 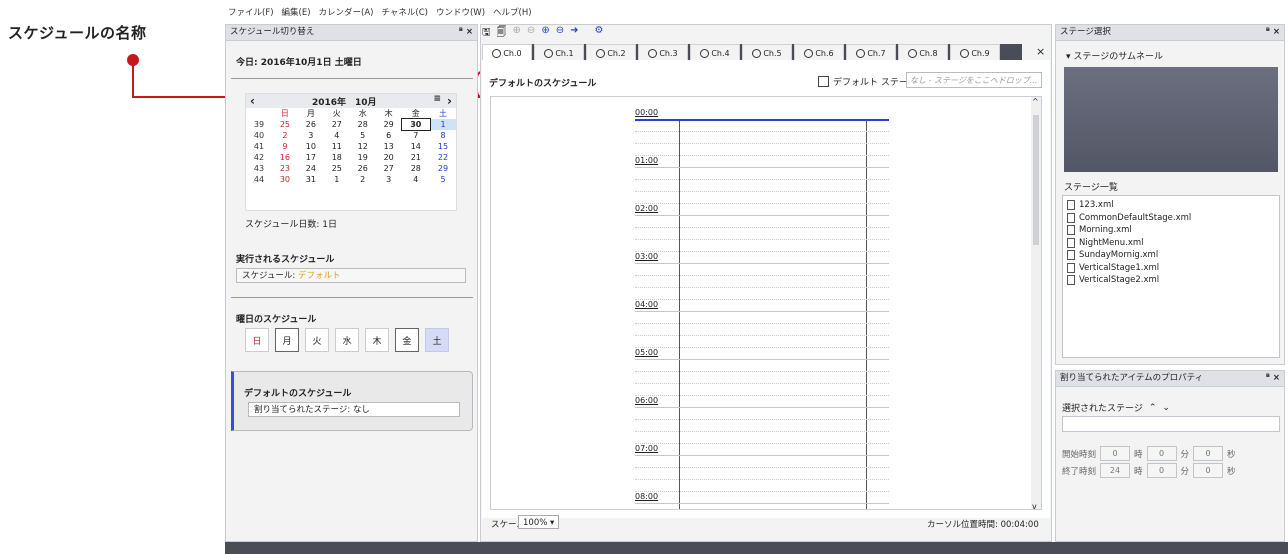 What do you see at coordinates (437, 340) in the screenshot?
I see `weekday-button-sat: 土` at bounding box center [437, 340].